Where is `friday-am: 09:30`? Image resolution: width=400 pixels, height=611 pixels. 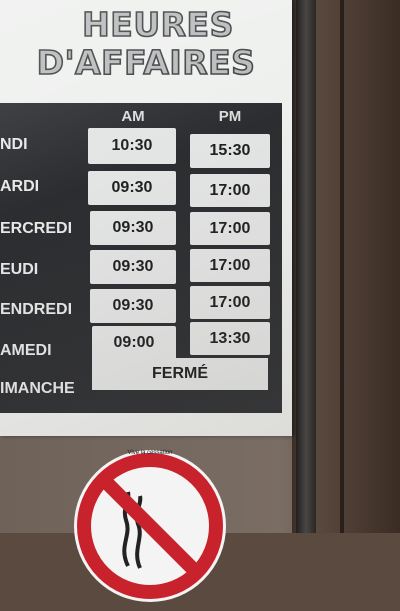 friday-am: 09:30 is located at coordinates (133, 306).